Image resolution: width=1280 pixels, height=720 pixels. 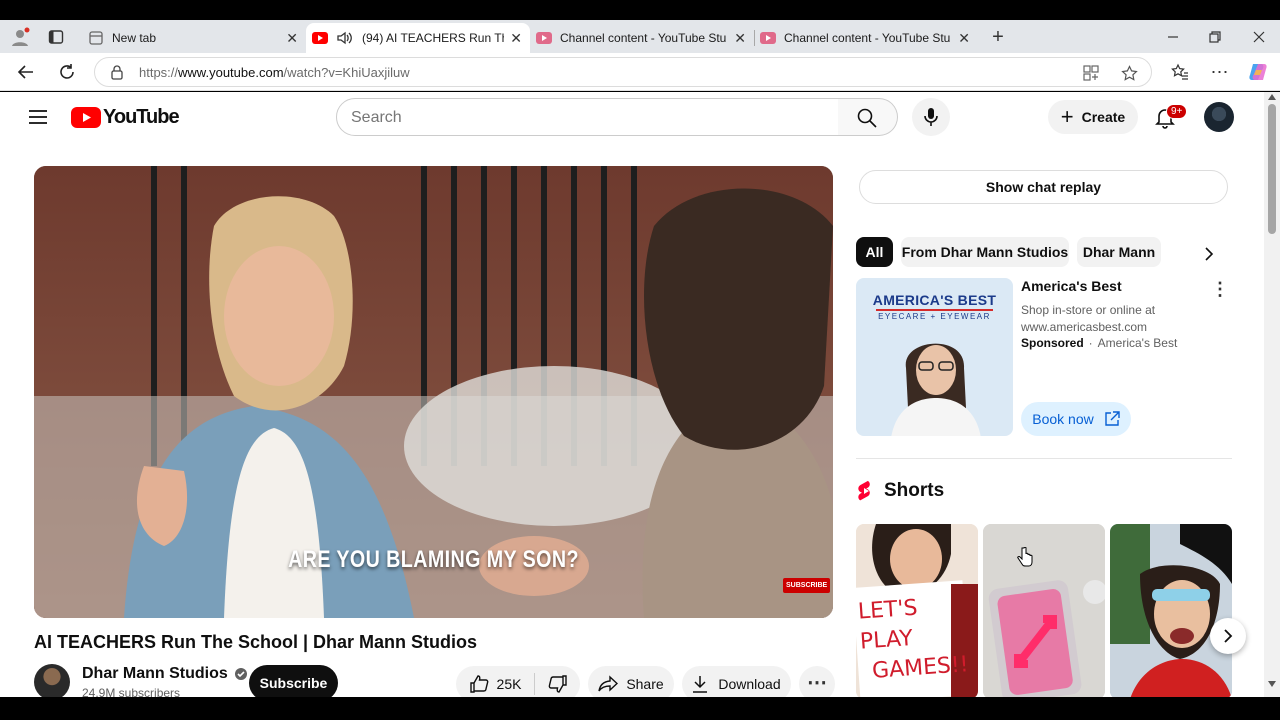 I want to click on new-tab-plus-icon: +, so click(x=998, y=37).